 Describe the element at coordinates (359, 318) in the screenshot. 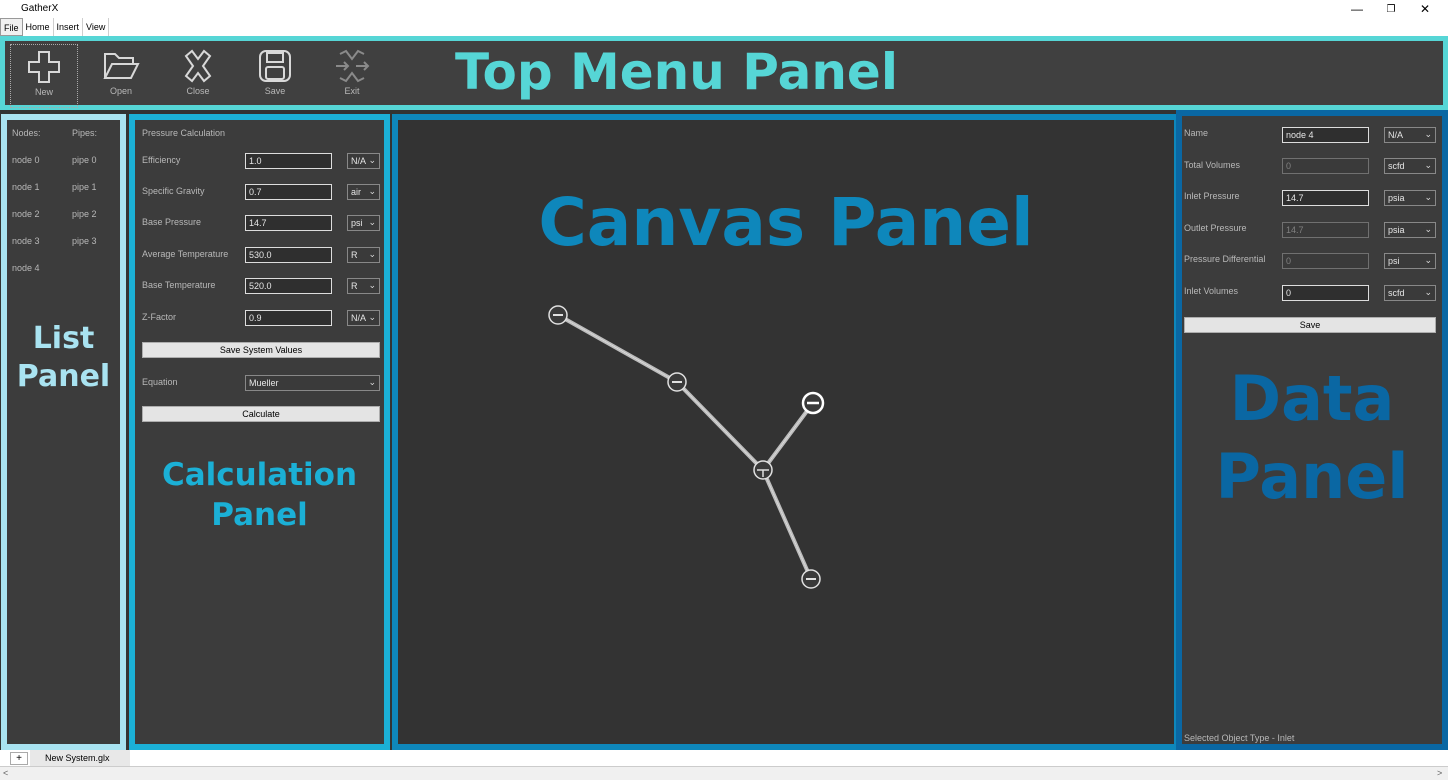

I see `z-factor-unit-value: N/A` at that location.